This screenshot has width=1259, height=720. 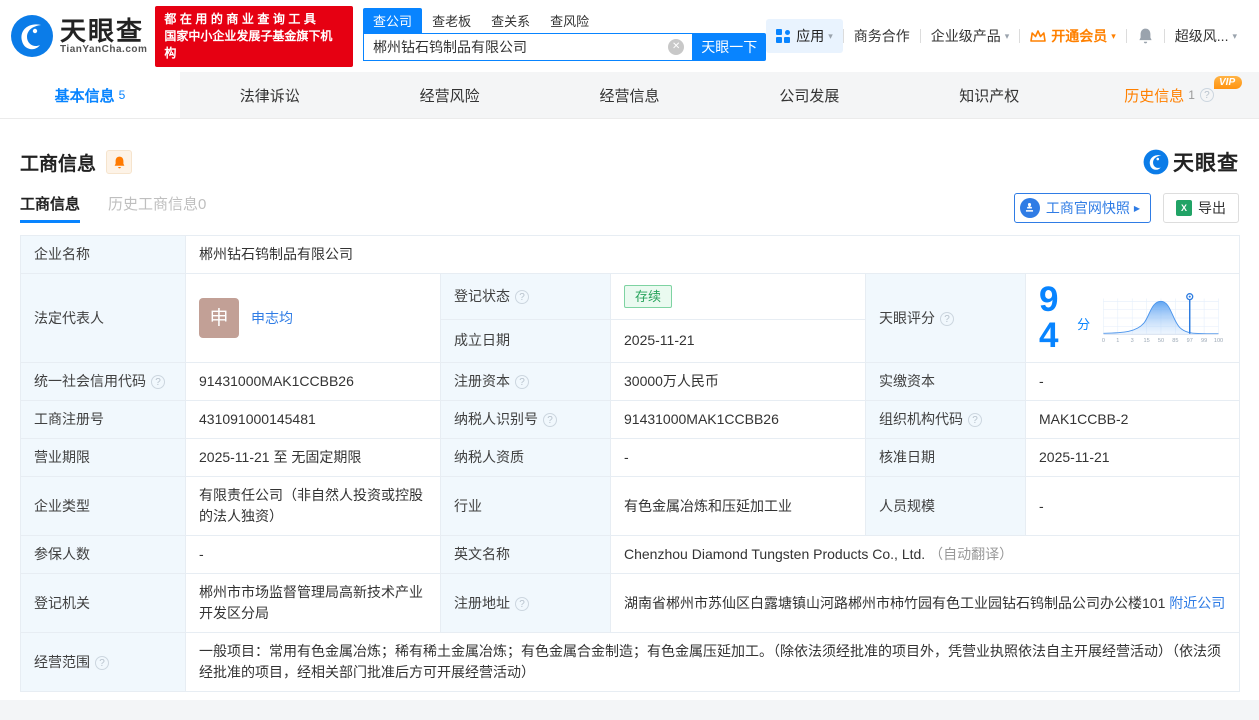 What do you see at coordinates (1191, 162) in the screenshot?
I see `watermark-logo: 天眼查` at bounding box center [1191, 162].